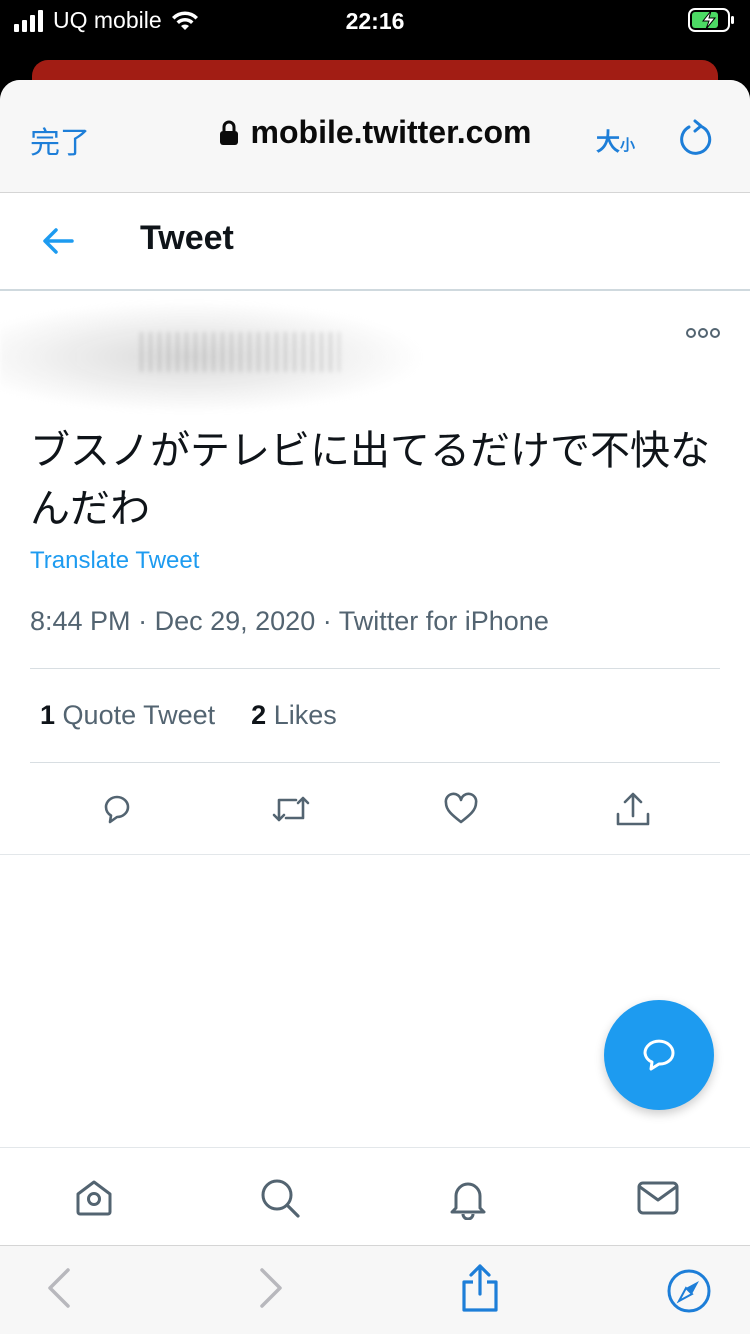 Image resolution: width=750 pixels, height=1334 pixels. I want to click on quote-label: Quote Tweet, so click(139, 715).